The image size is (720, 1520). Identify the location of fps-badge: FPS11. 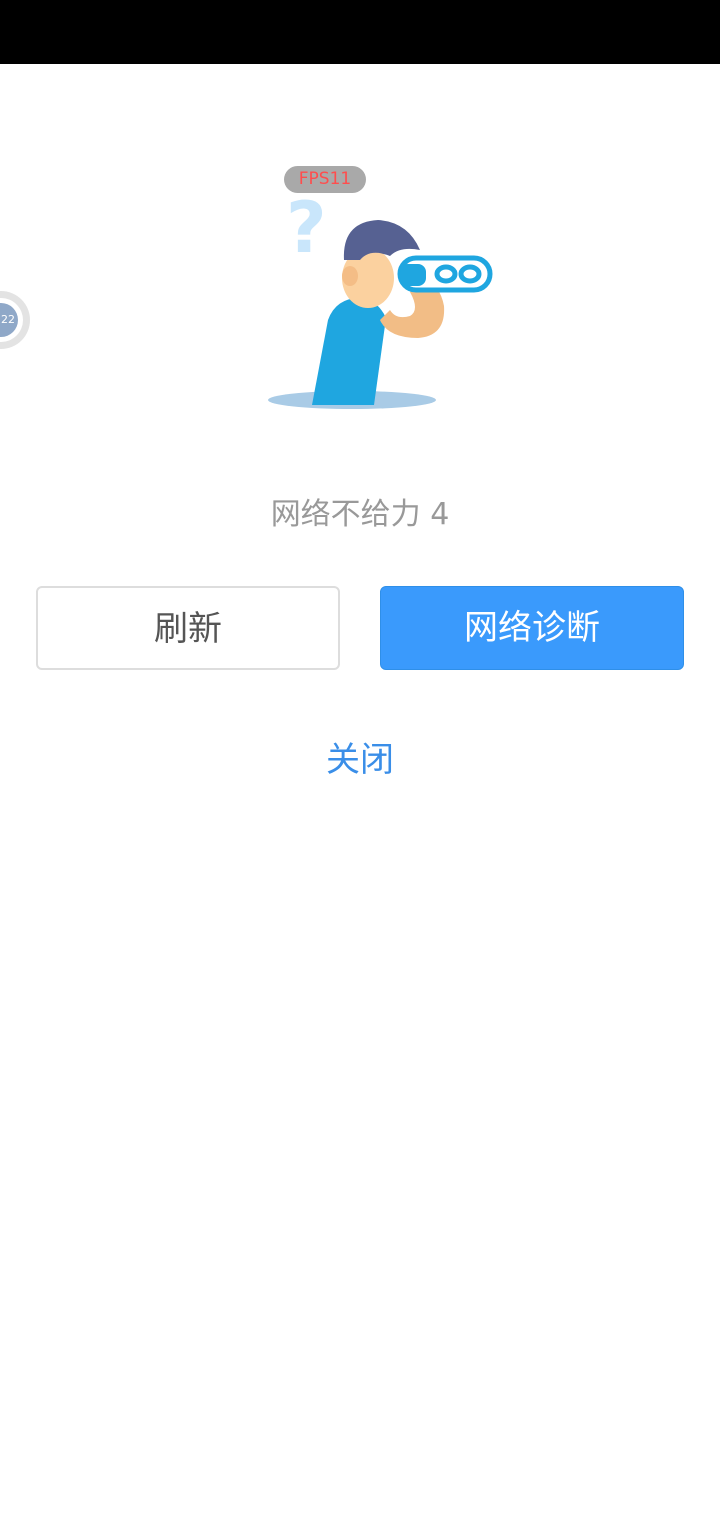
(325, 179).